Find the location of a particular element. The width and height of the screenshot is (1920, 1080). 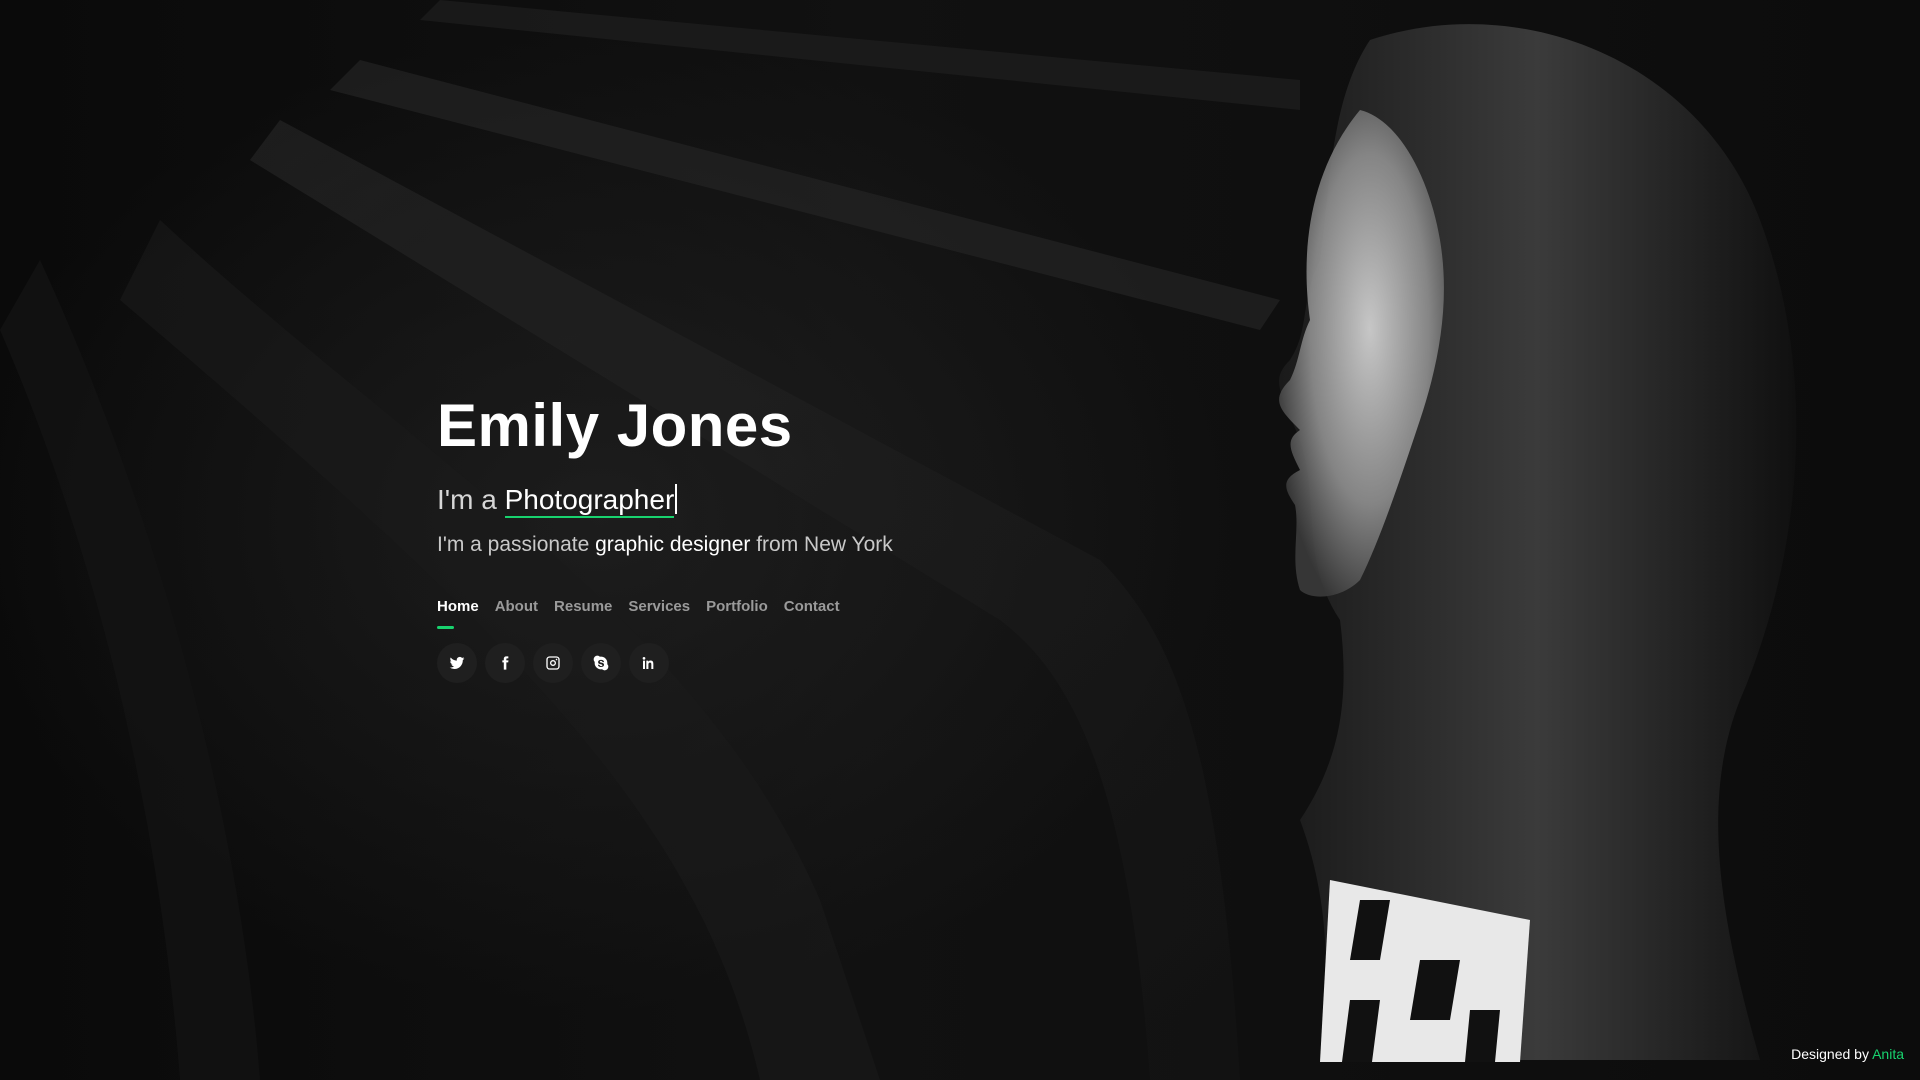

footer-credits: Designed by Anita is located at coordinates (1847, 1054).